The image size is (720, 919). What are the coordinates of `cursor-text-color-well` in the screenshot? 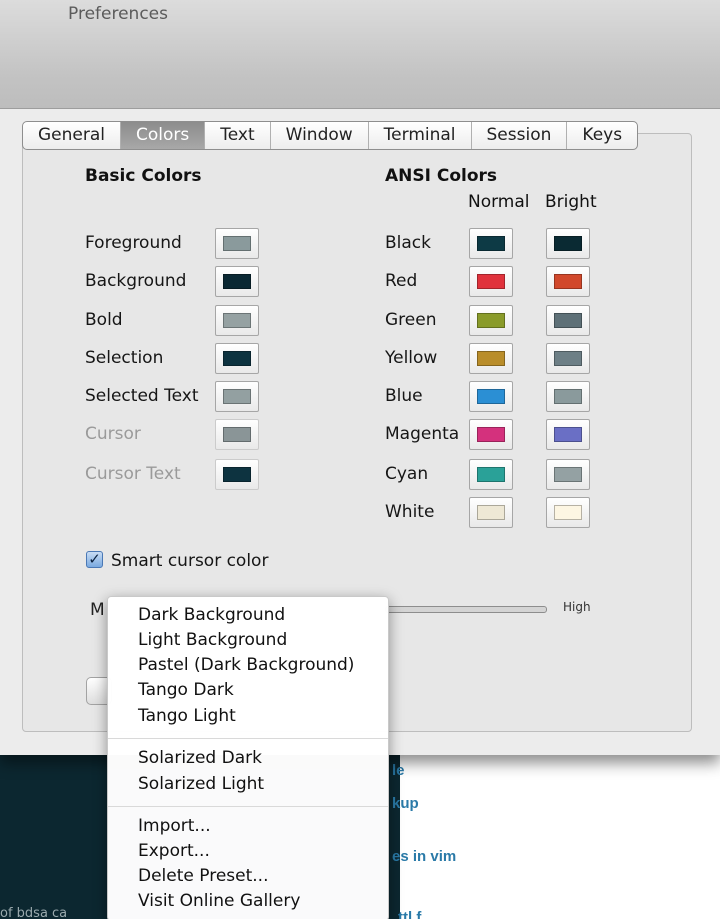 It's located at (237, 474).